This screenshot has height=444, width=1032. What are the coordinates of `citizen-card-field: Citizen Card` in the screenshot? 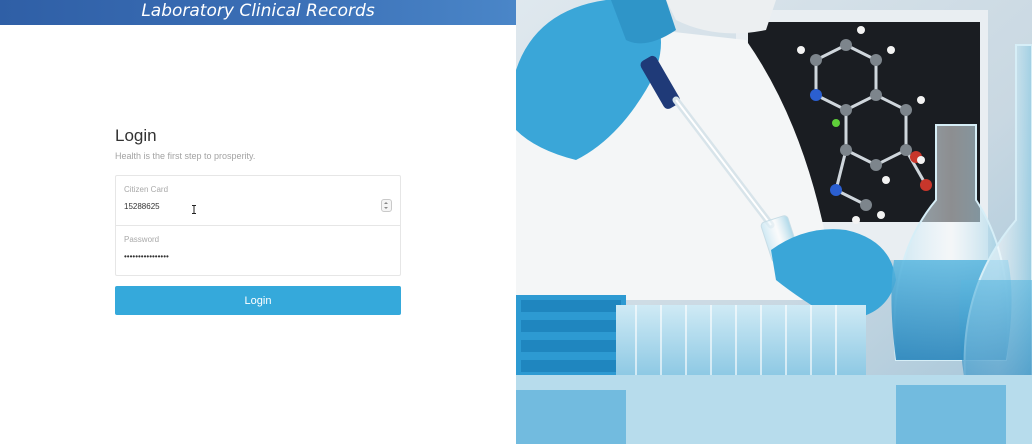 It's located at (258, 200).